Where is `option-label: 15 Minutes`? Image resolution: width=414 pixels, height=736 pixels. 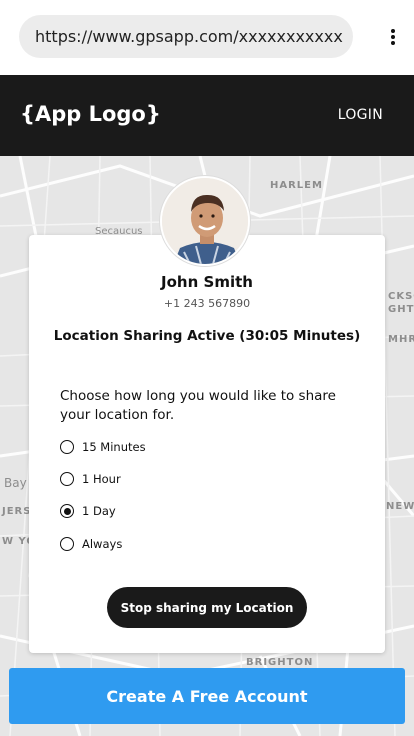 option-label: 15 Minutes is located at coordinates (114, 447).